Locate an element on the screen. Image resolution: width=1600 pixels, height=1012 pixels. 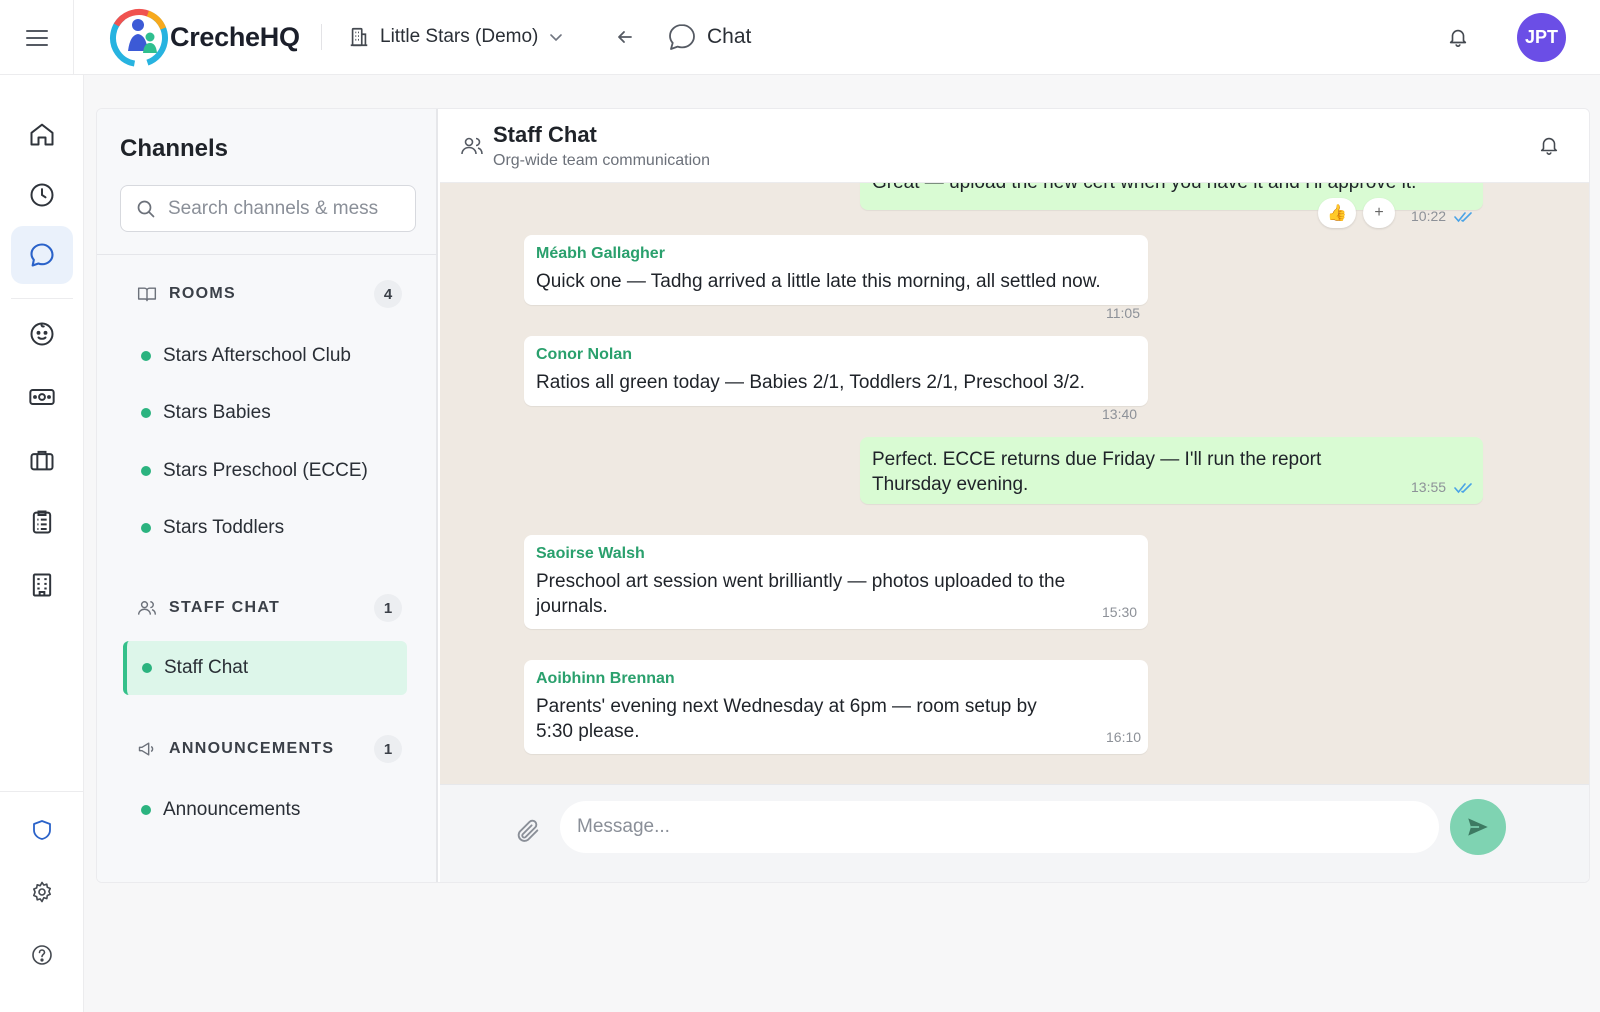
nav-compliance is located at coordinates (42, 830).